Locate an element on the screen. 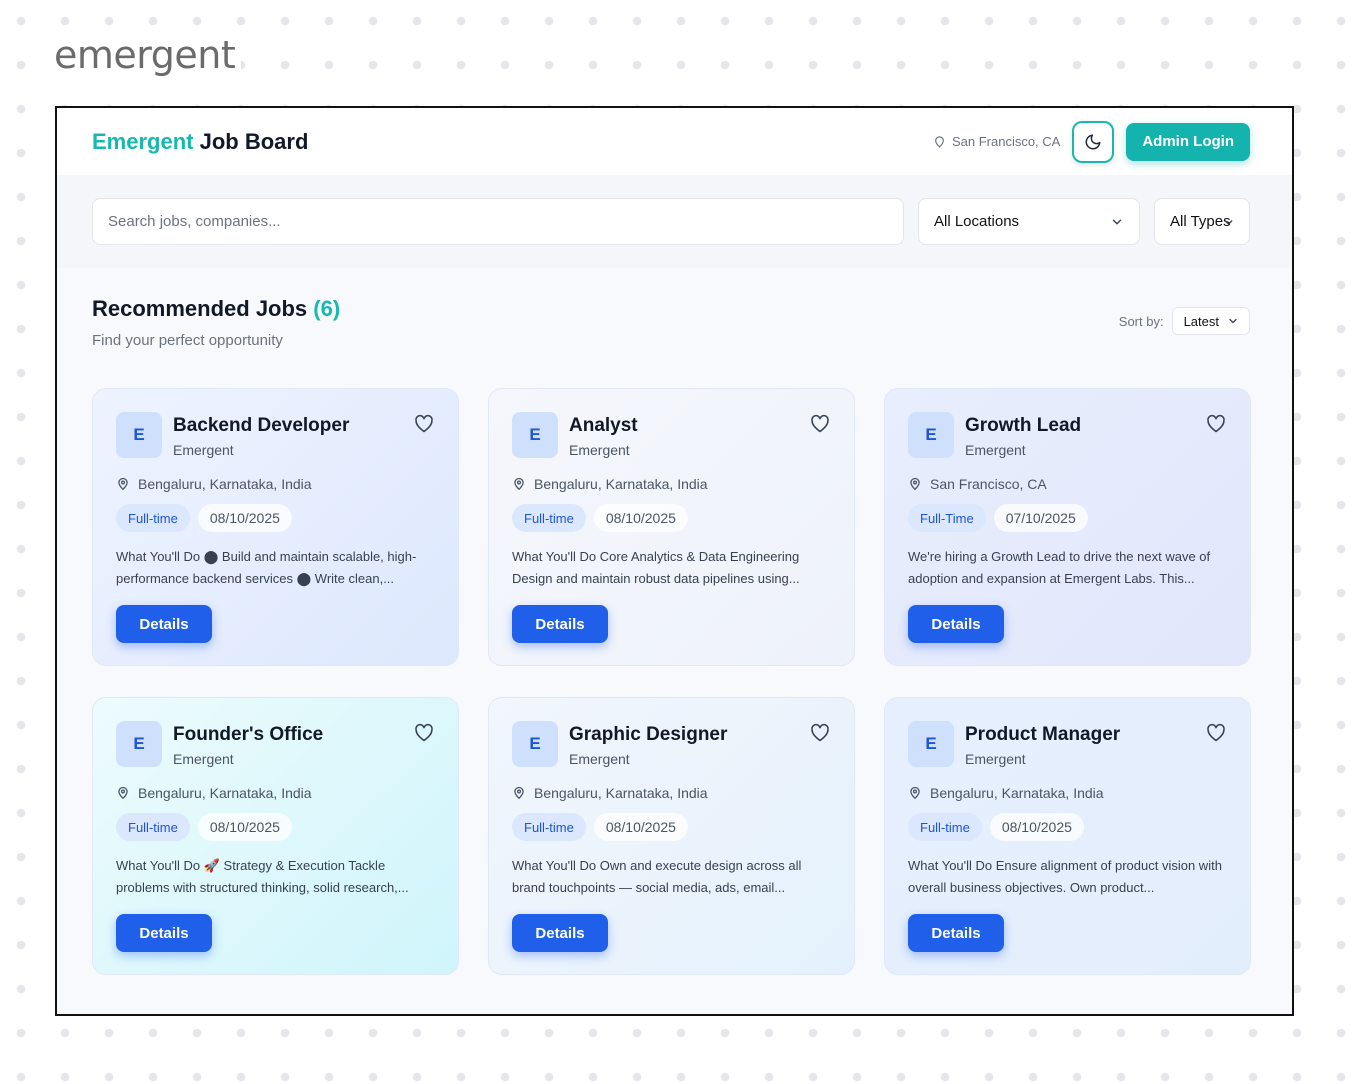 The image size is (1366, 1084). job-title-block: Graphic Designer Emergent is located at coordinates (648, 745).